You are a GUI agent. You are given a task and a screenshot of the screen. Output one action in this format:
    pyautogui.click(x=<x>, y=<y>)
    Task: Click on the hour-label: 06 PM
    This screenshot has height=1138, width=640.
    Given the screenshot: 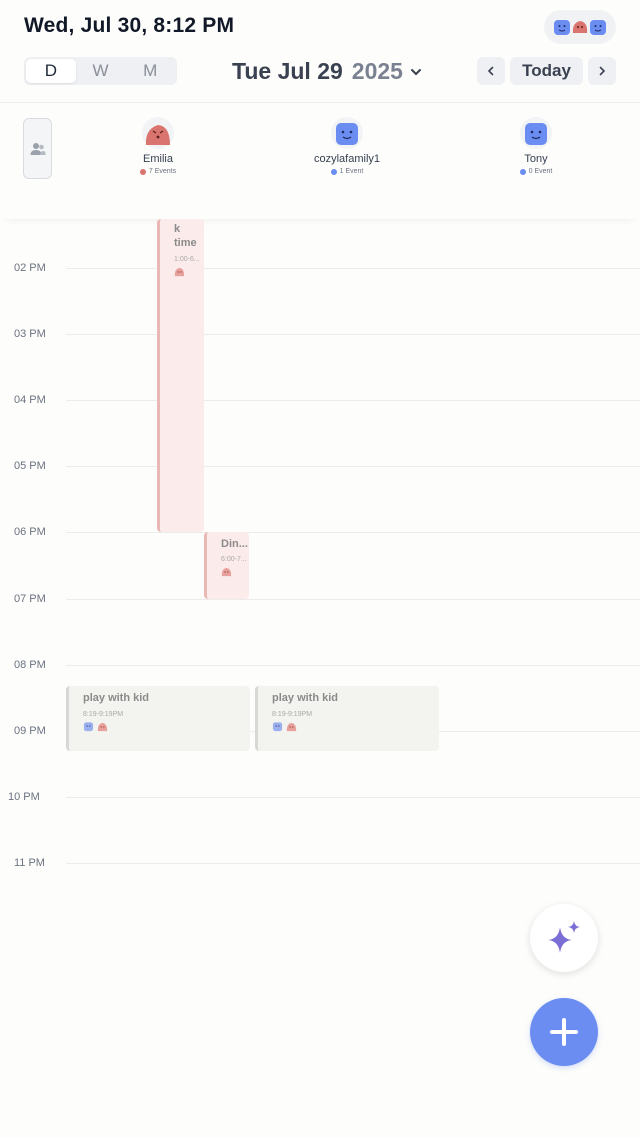 What is the action you would take?
    pyautogui.click(x=30, y=532)
    